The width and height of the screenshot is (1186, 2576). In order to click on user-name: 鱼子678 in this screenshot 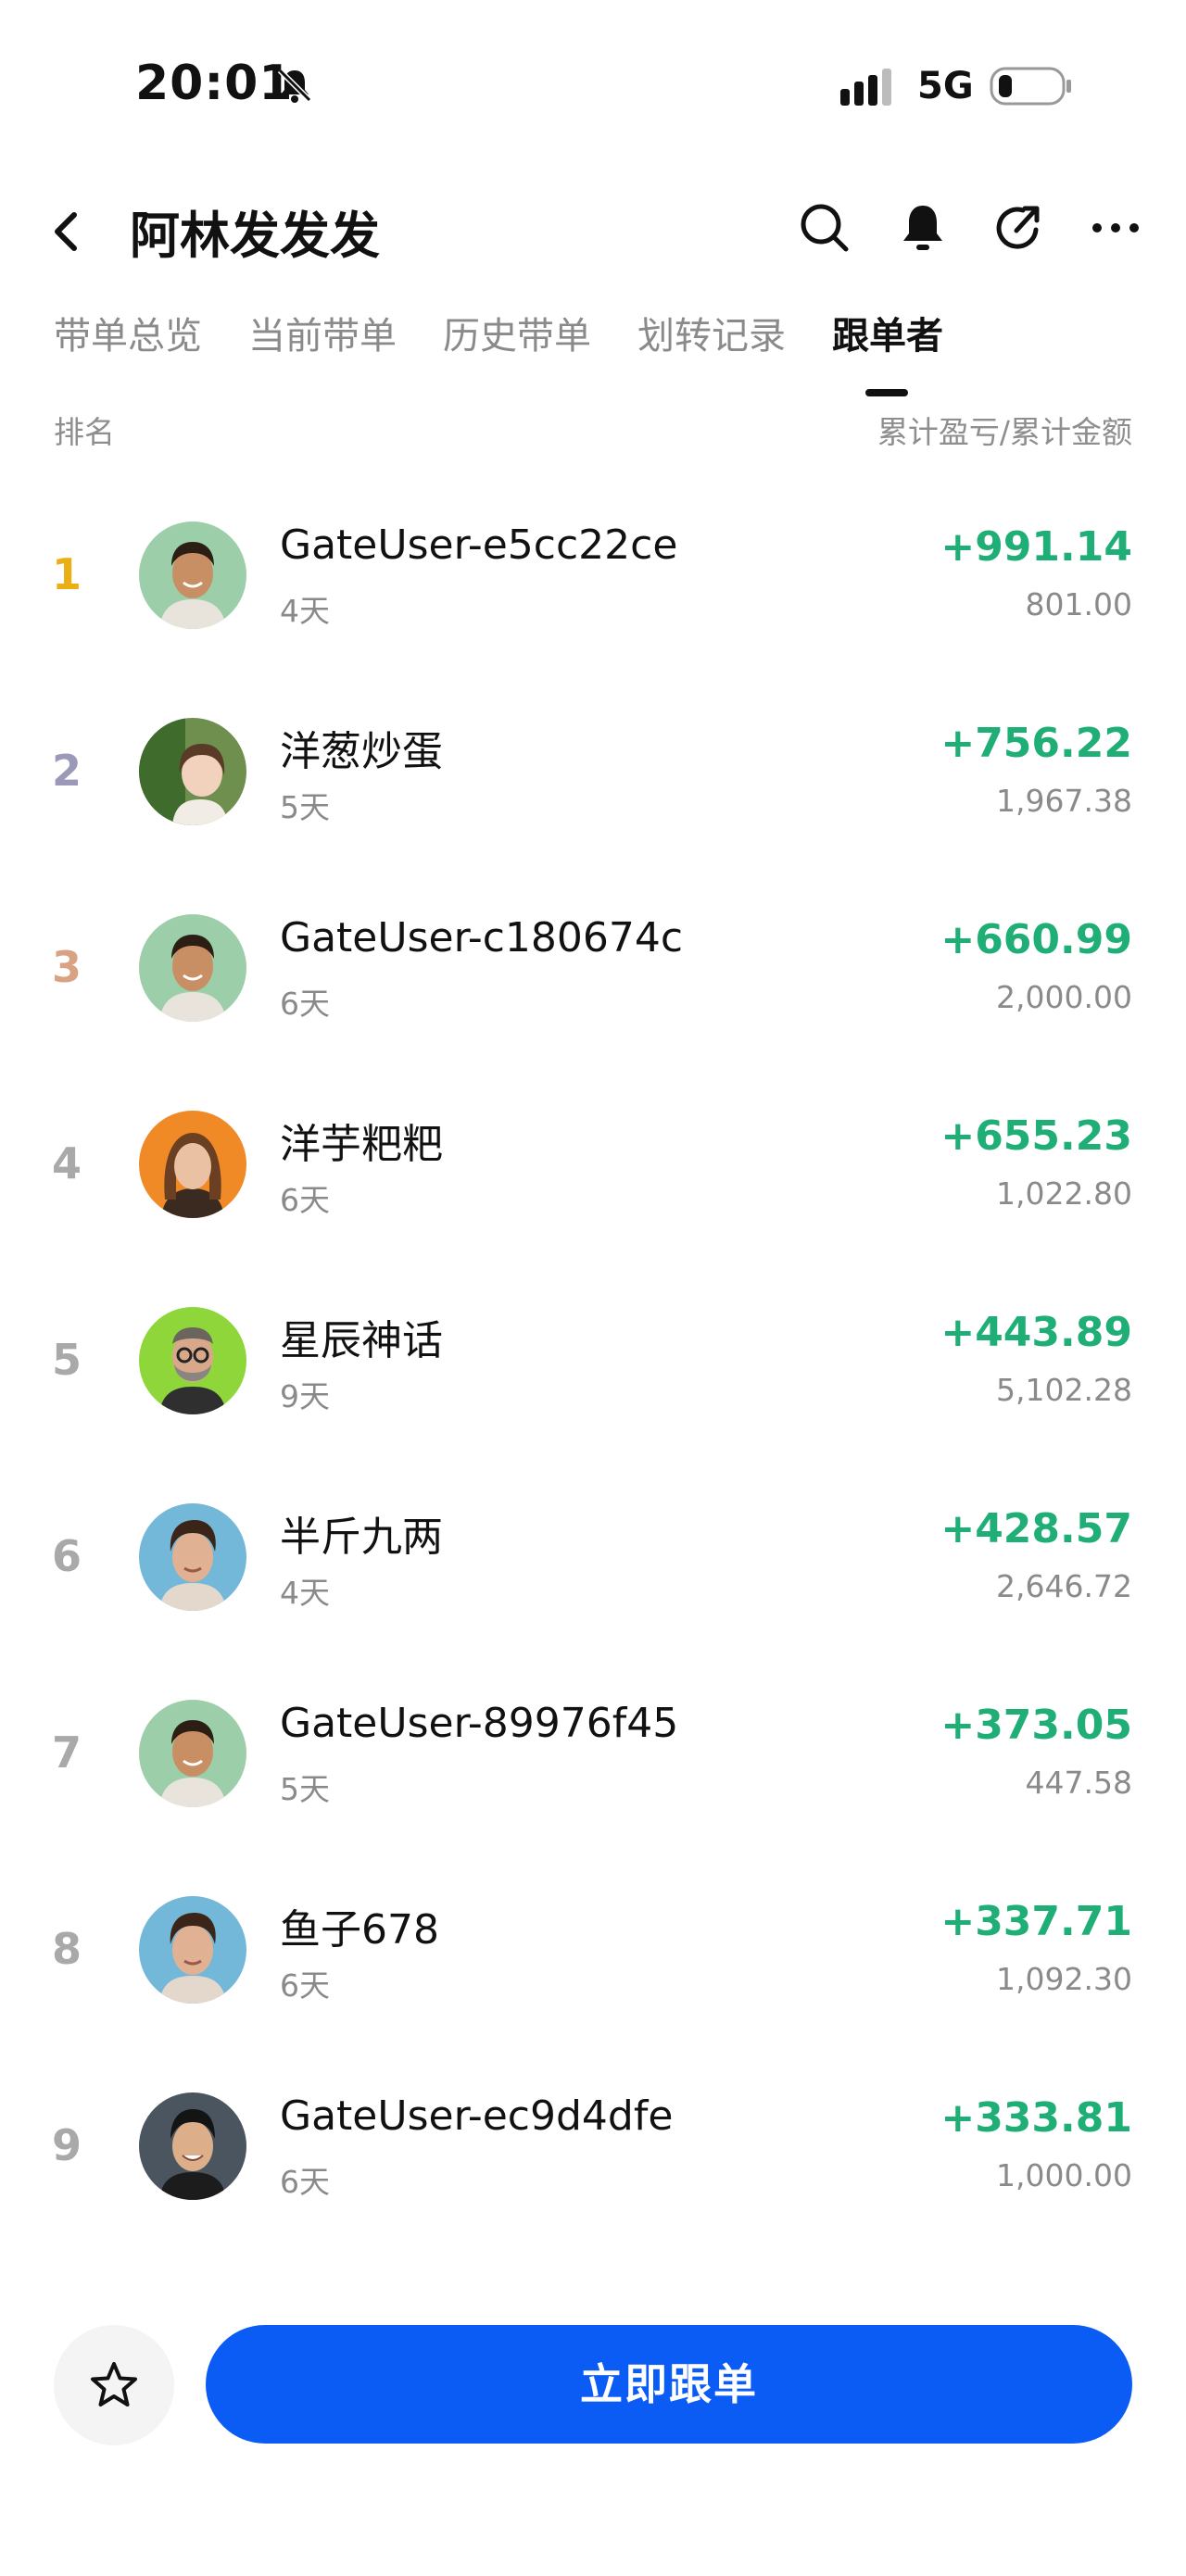, I will do `click(359, 1930)`.